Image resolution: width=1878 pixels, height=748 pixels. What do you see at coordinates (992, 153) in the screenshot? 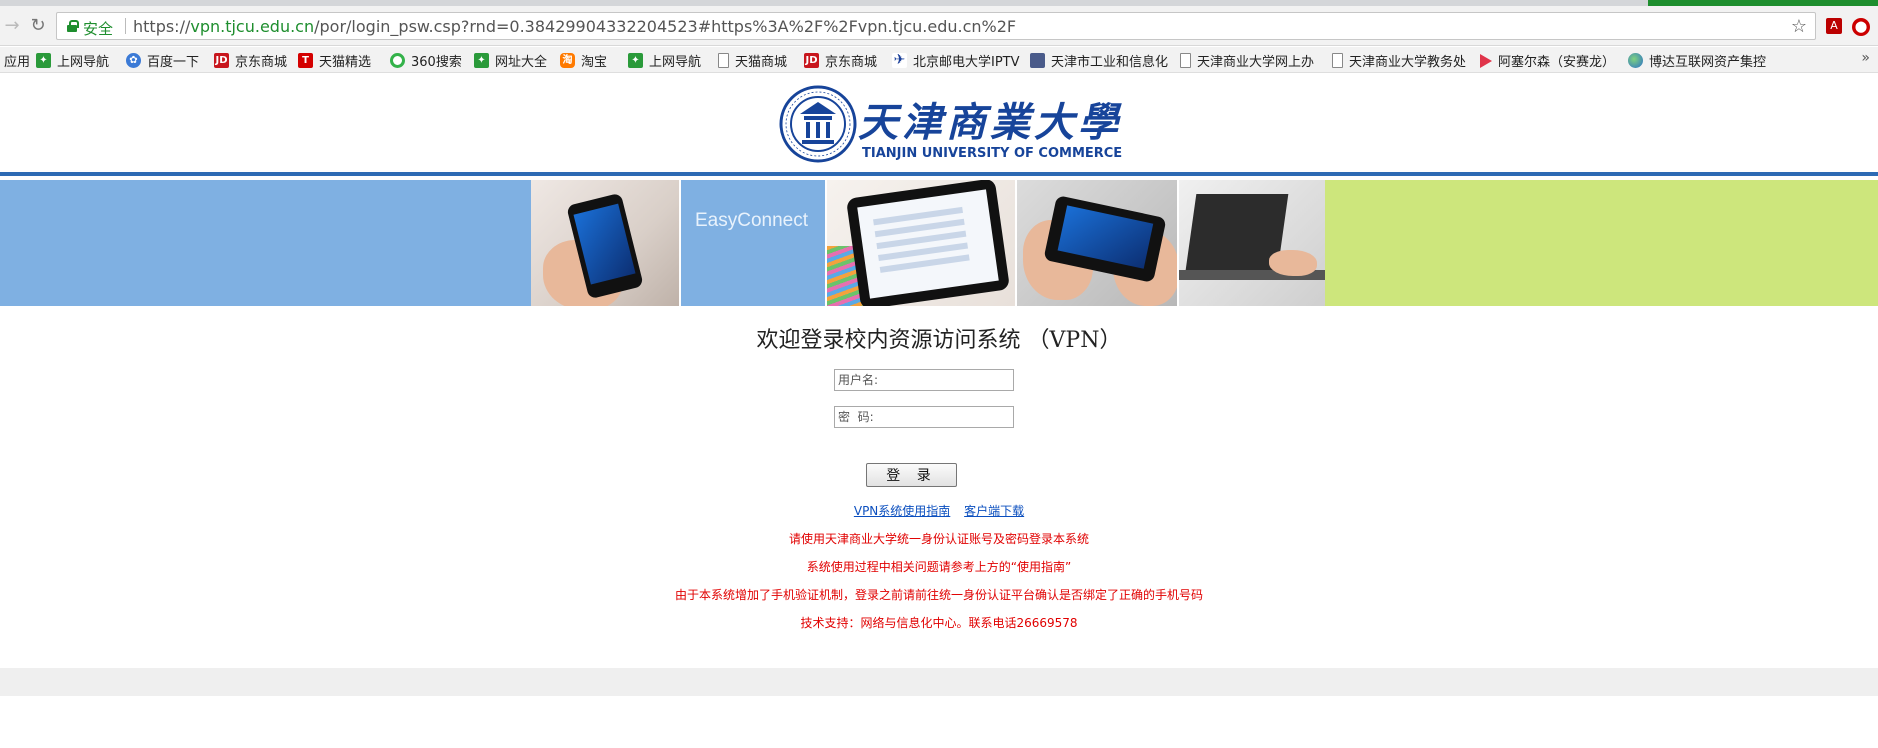
I see `logo-english-name: TIANJIN UNIVERSITY OF COMMERCE` at bounding box center [992, 153].